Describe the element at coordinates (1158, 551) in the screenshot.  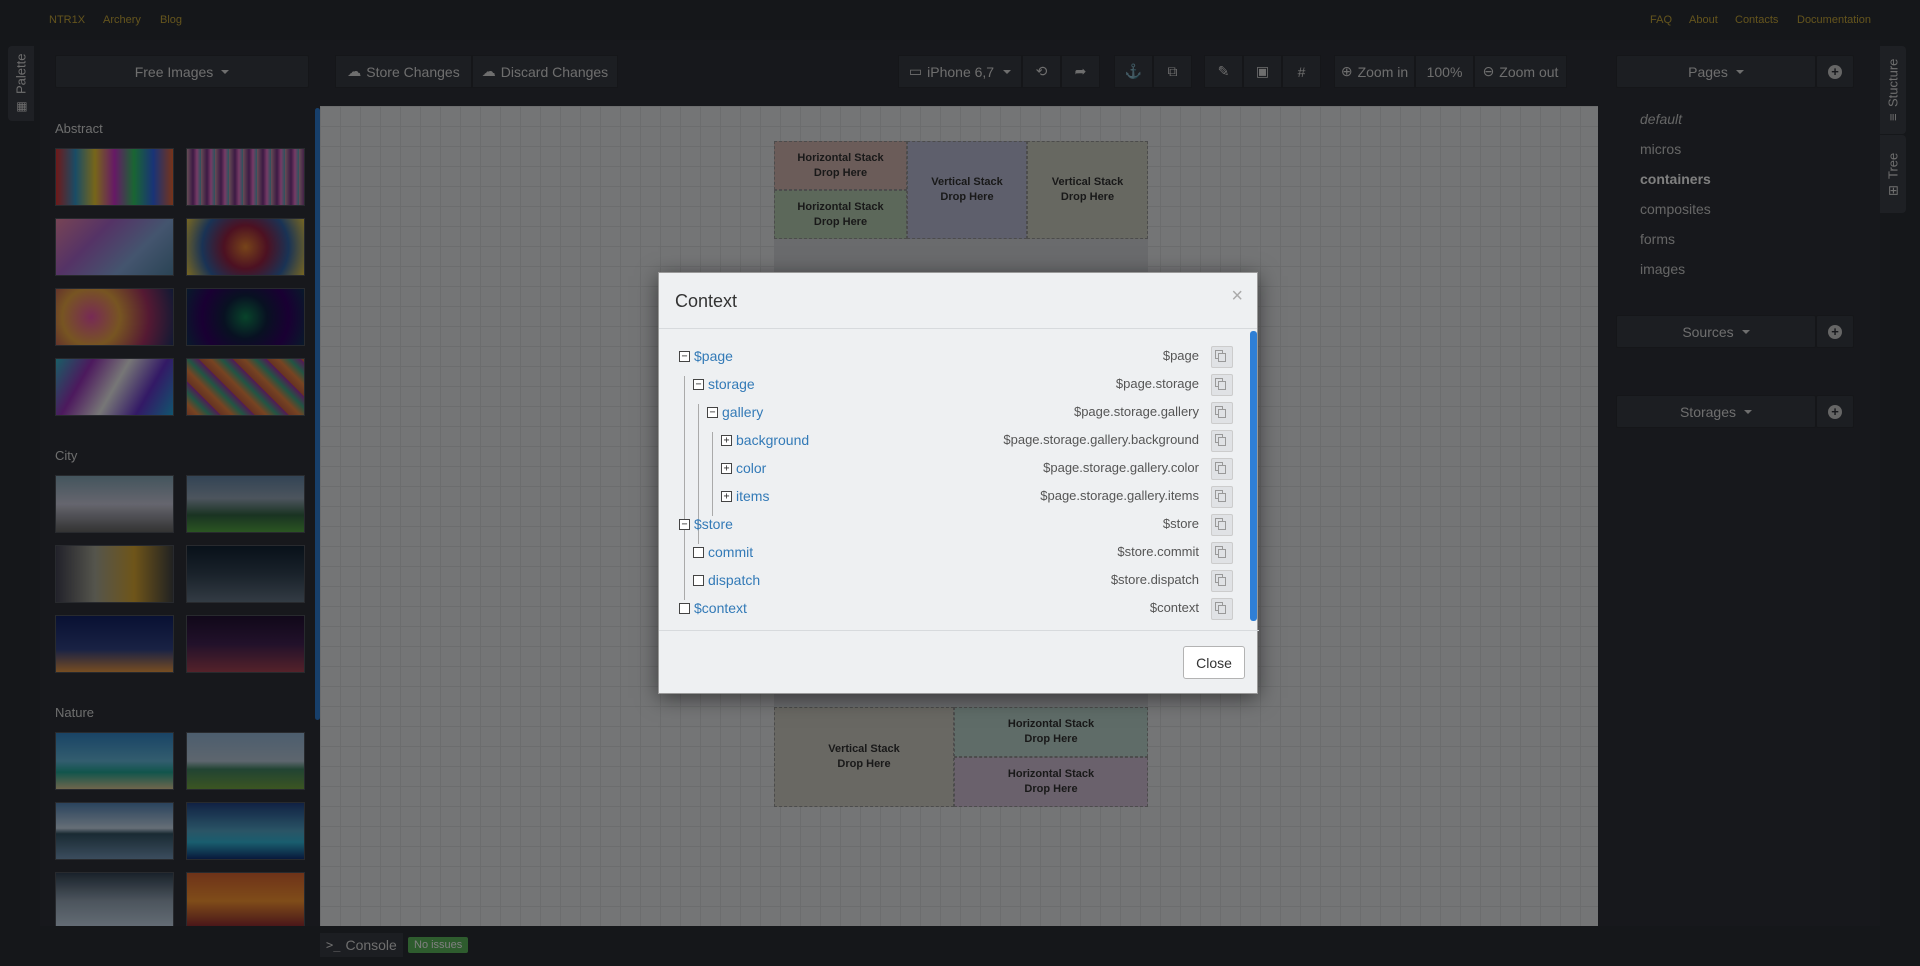
I see `tree-node-path: $store.commit` at that location.